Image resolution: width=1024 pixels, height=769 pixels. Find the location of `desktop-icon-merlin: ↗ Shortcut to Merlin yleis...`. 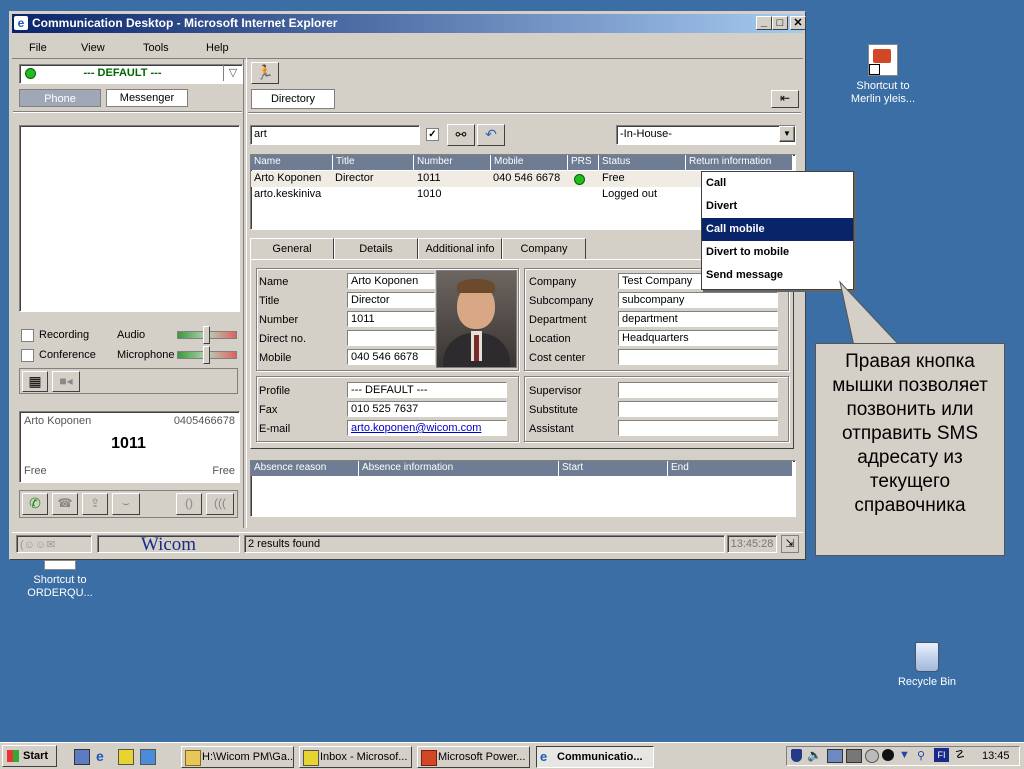

desktop-icon-merlin: ↗ Shortcut to Merlin yleis... is located at coordinates (883, 75).